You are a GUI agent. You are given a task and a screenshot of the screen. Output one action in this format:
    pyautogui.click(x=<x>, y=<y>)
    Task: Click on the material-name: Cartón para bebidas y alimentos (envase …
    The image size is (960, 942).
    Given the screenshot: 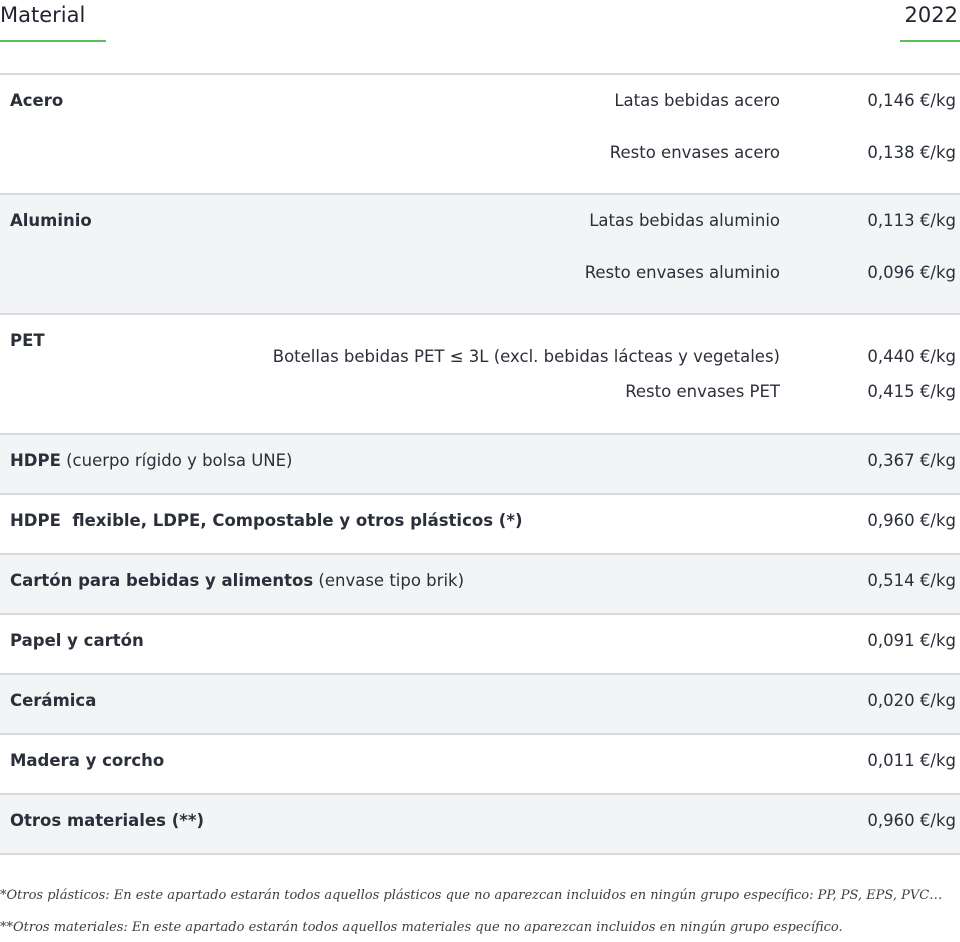 What is the action you would take?
    pyautogui.click(x=237, y=580)
    